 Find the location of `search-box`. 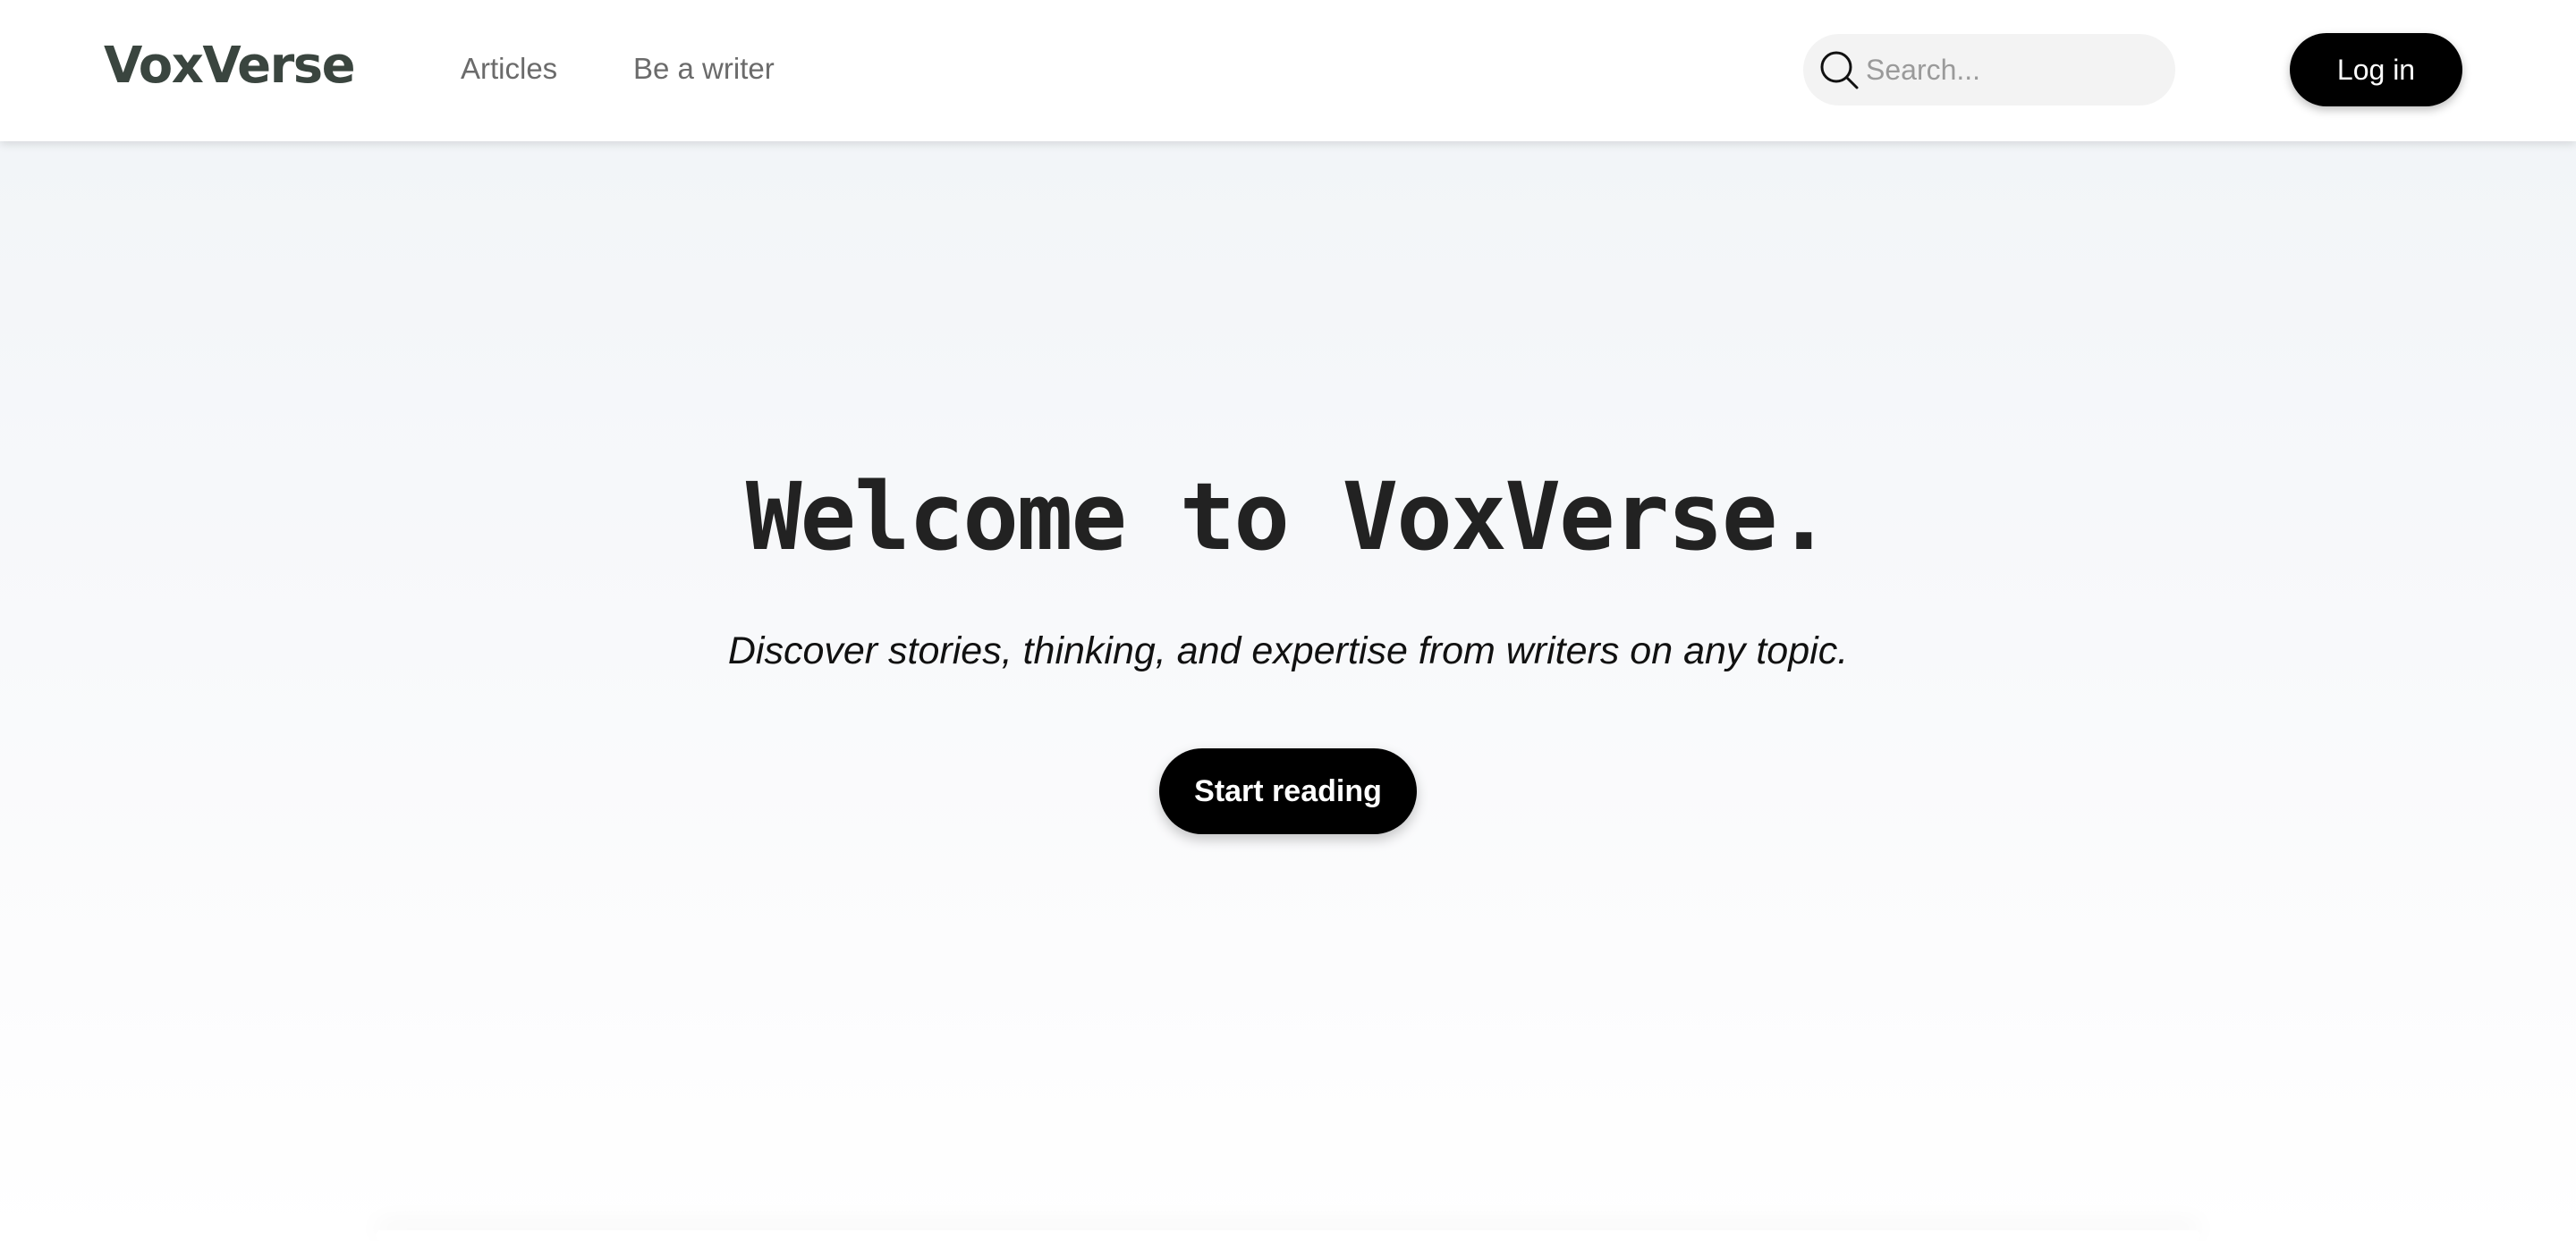

search-box is located at coordinates (1989, 70).